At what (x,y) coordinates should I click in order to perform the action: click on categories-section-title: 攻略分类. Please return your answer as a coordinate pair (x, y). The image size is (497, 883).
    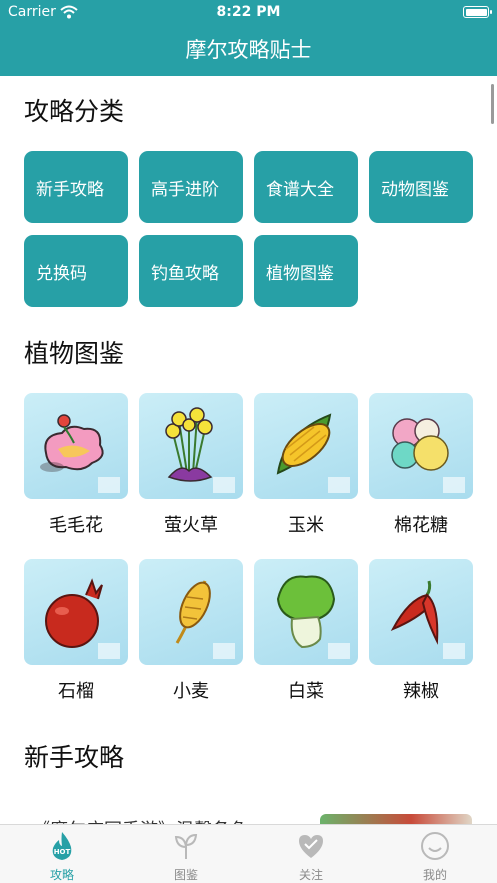
    Looking at the image, I should click on (74, 111).